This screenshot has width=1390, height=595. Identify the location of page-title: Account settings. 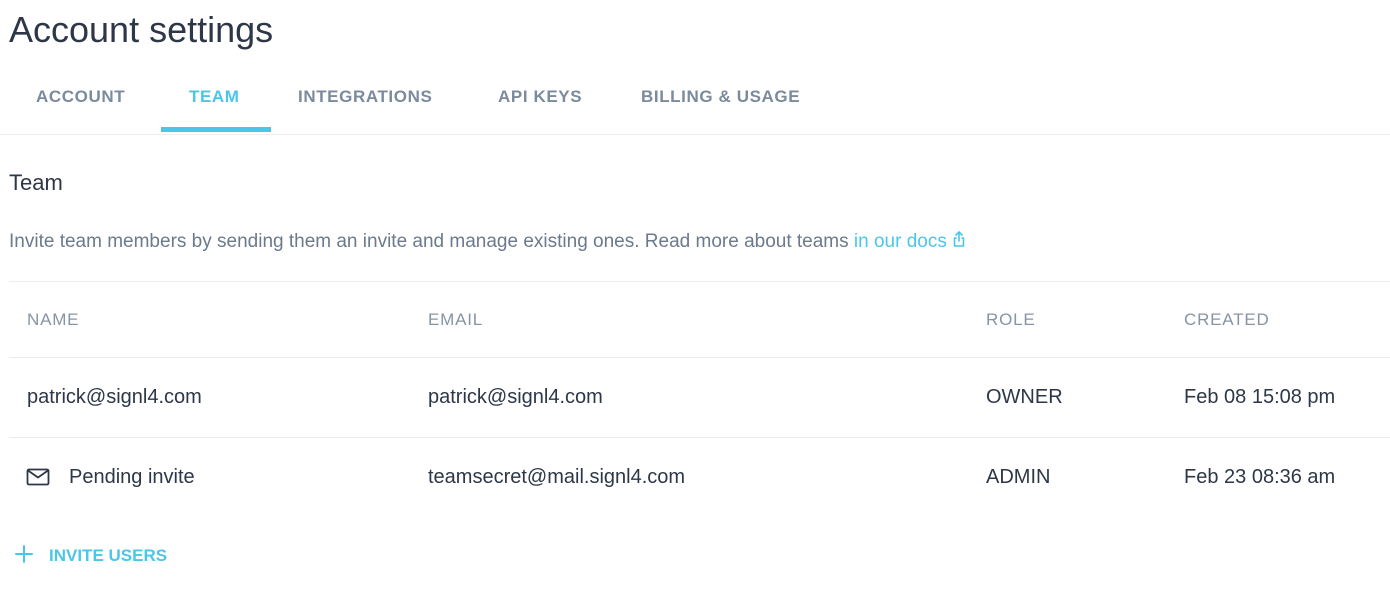
(141, 29).